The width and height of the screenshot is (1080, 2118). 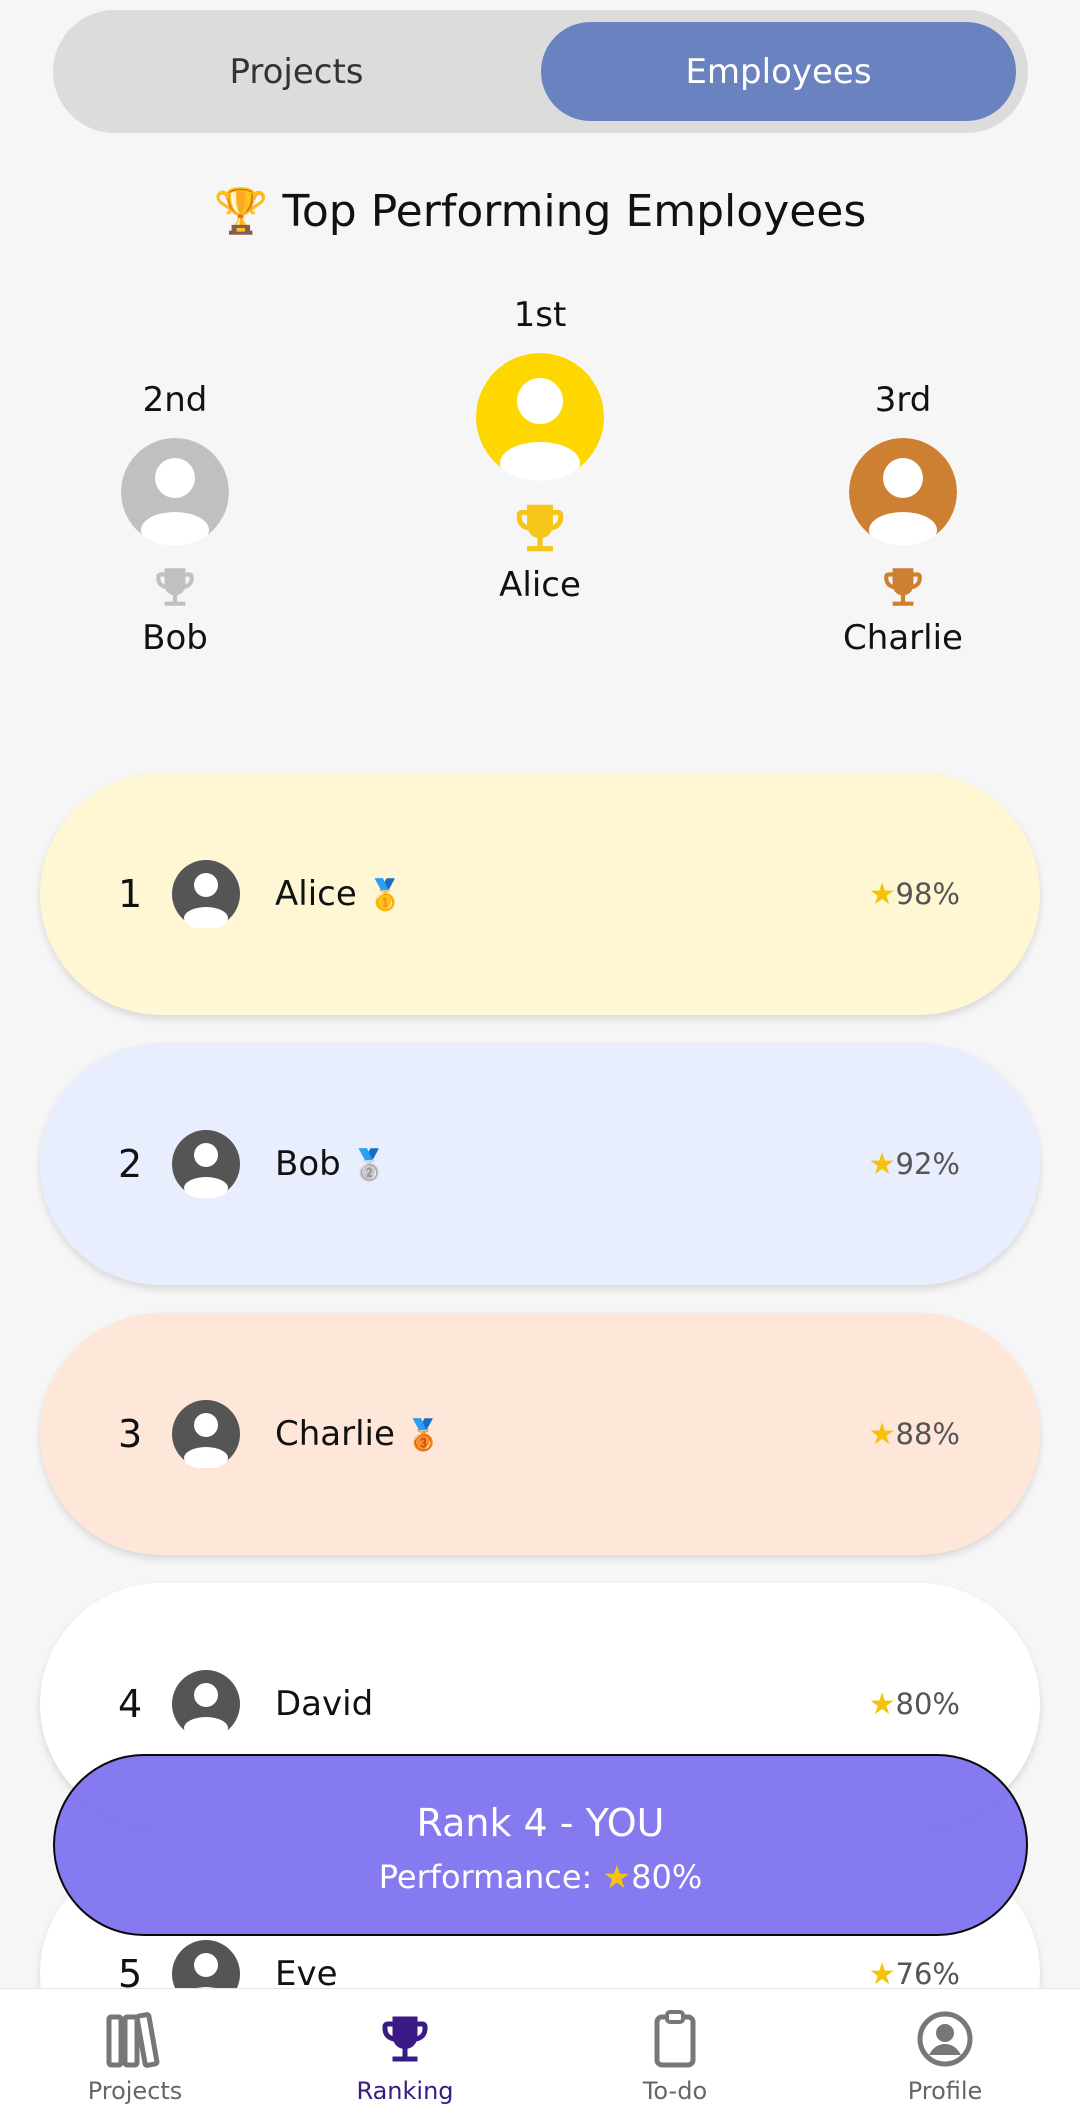 I want to click on podium-name: Bob, so click(x=175, y=638).